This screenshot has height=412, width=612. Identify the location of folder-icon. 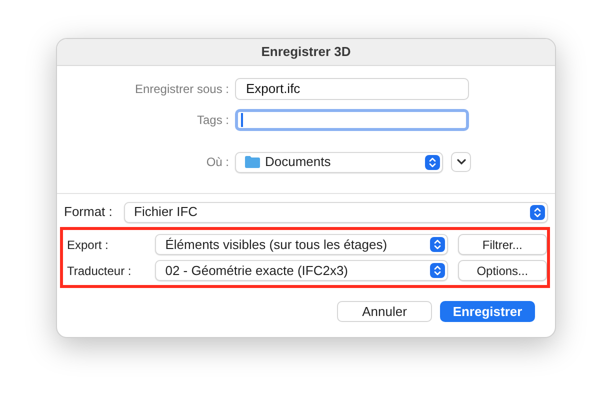
(252, 162).